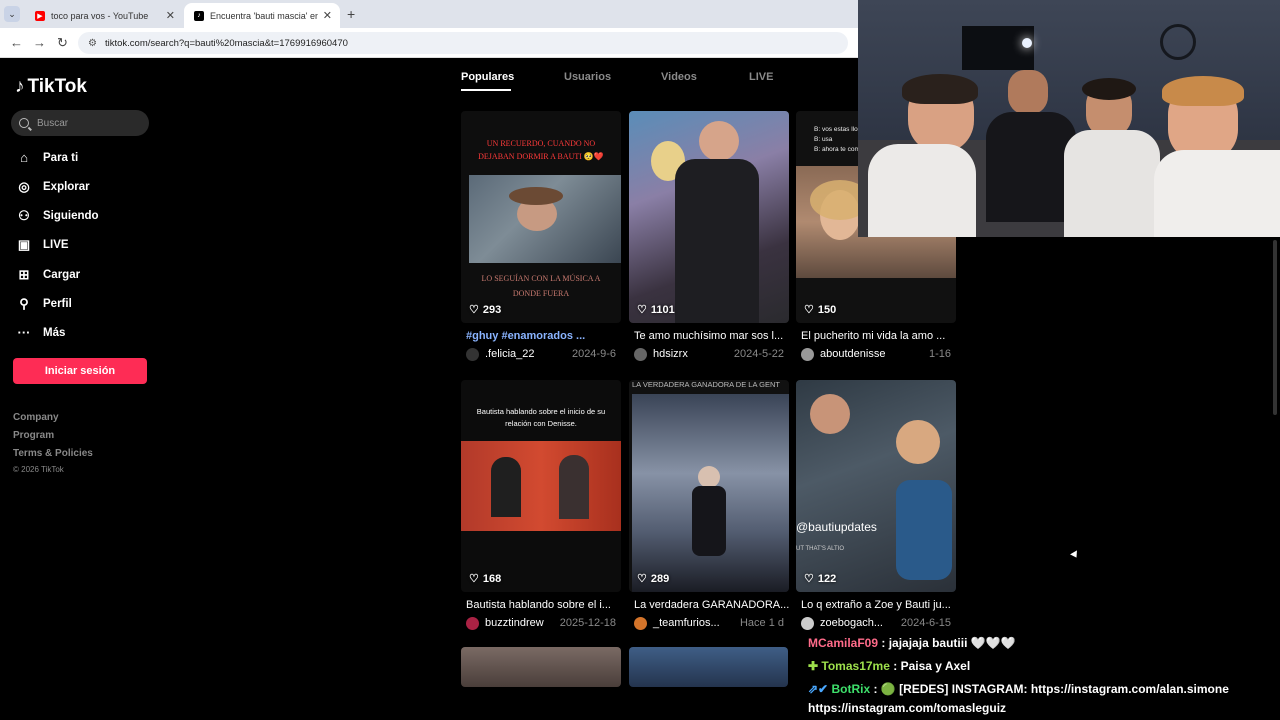 The width and height of the screenshot is (1280, 720). I want to click on footer-company: Company, so click(36, 417).